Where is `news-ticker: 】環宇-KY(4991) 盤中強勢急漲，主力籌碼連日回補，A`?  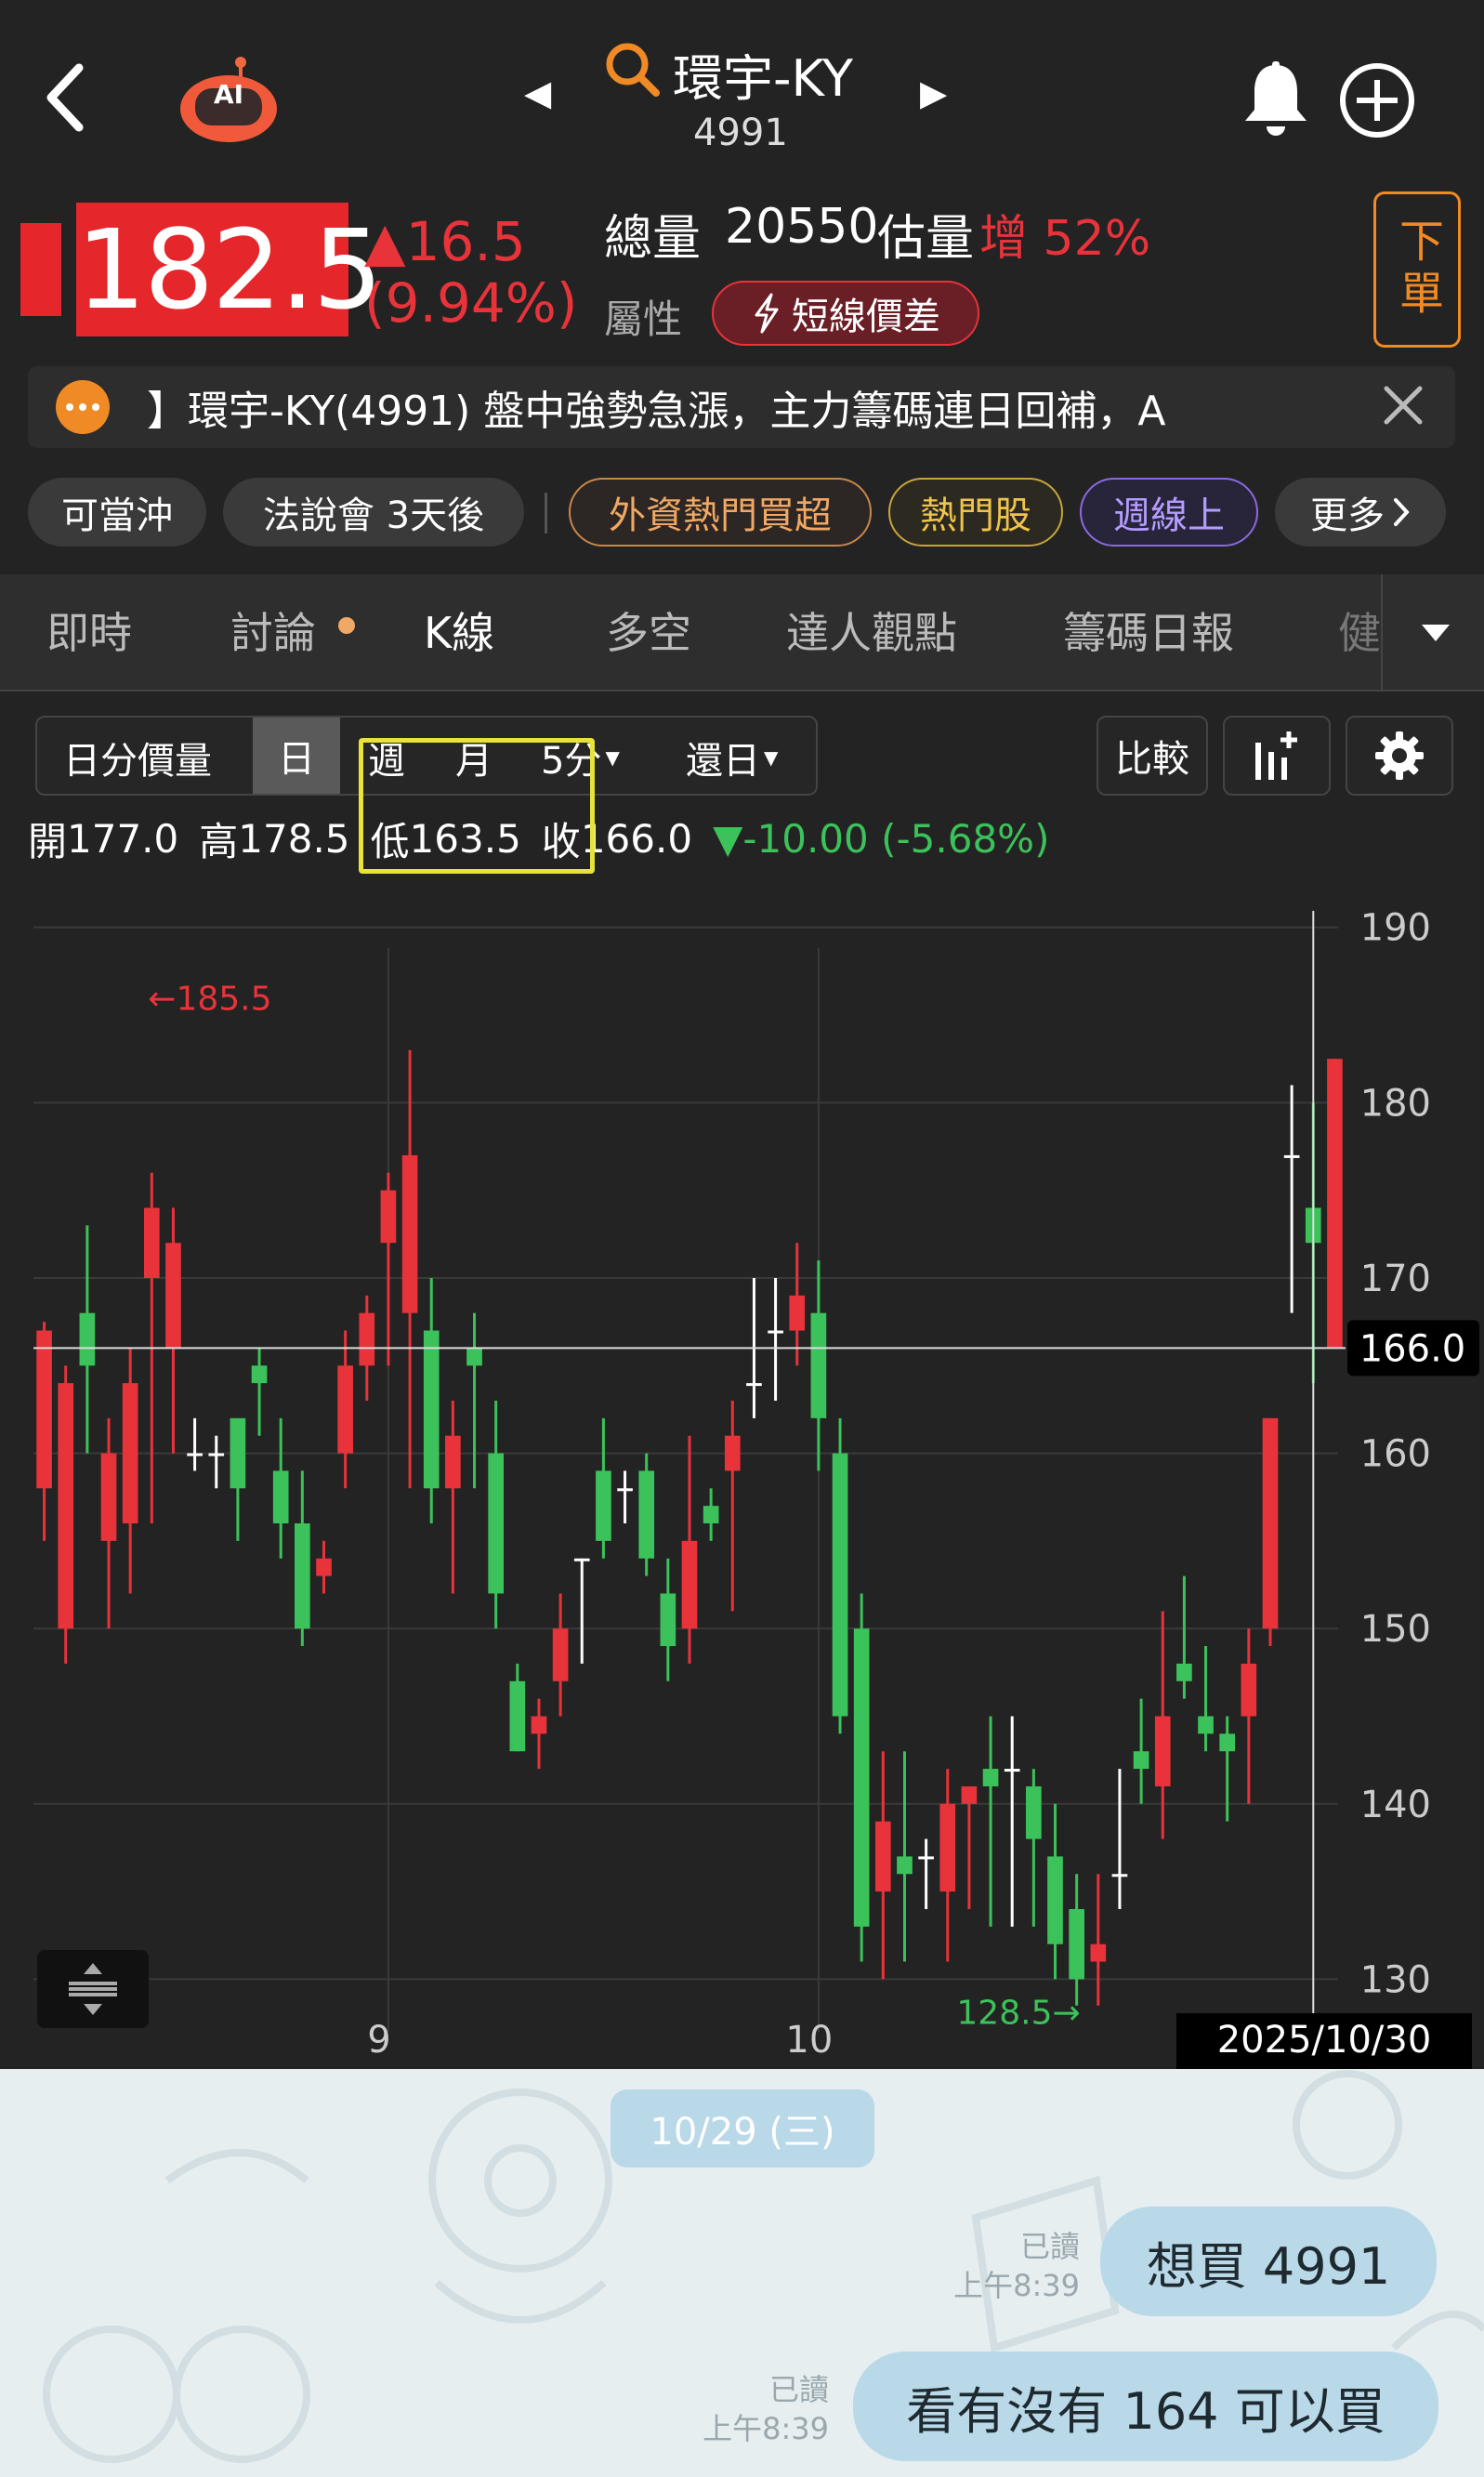
news-ticker: 】環宇-KY(4991) 盤中強勢急漲，主力籌碼連日回補，A is located at coordinates (742, 407).